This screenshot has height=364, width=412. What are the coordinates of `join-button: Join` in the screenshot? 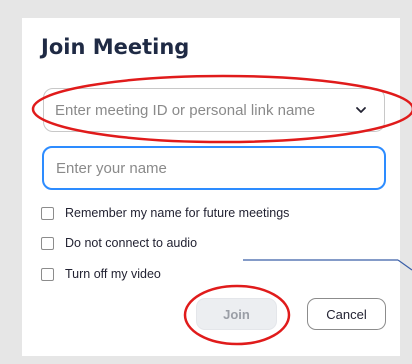 It's located at (236, 314).